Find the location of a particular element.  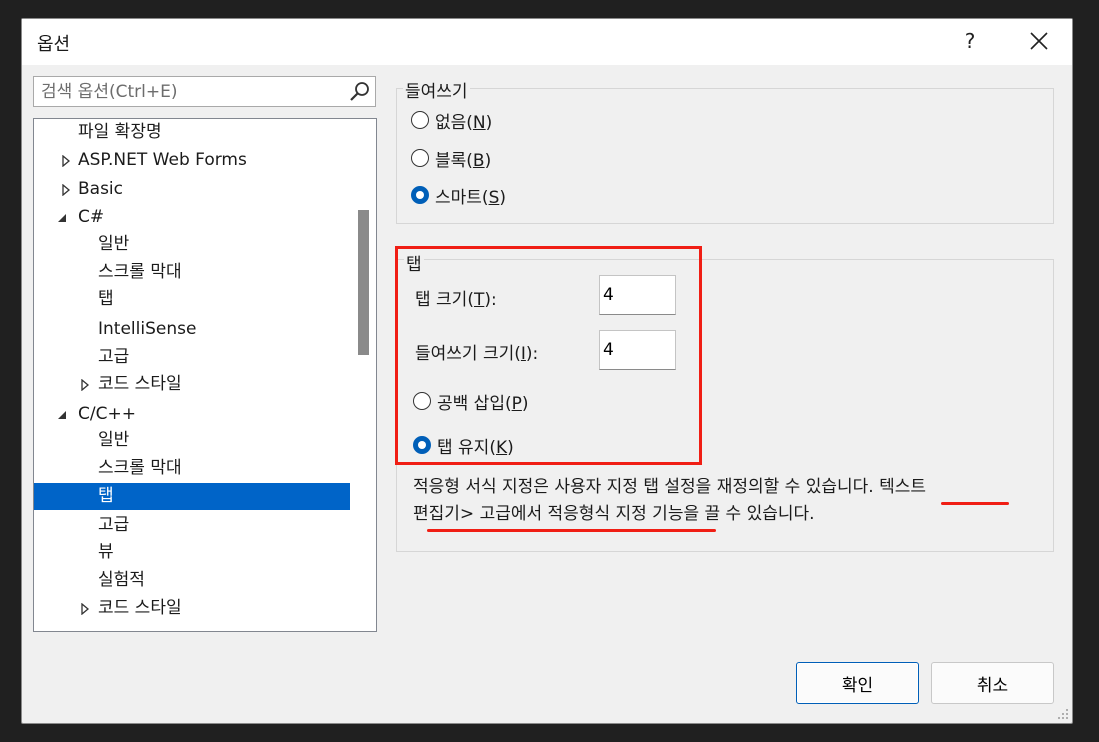

indent-block-radio: 블록(B) is located at coordinates (451, 158).